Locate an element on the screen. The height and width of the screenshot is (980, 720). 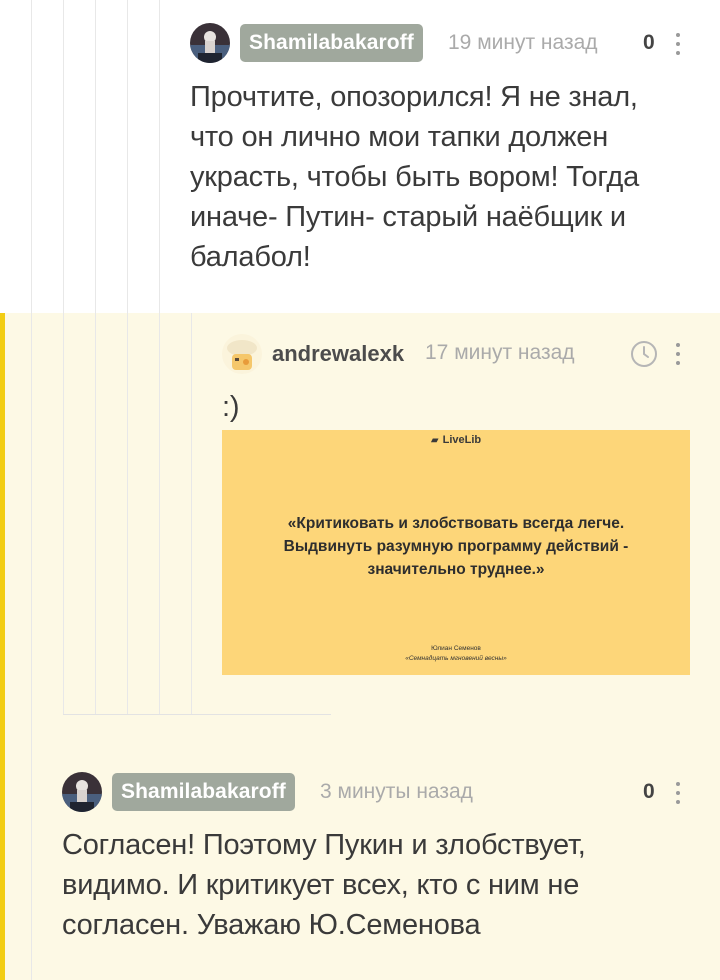
quote-author: Юлиан Семенов is located at coordinates (456, 648).